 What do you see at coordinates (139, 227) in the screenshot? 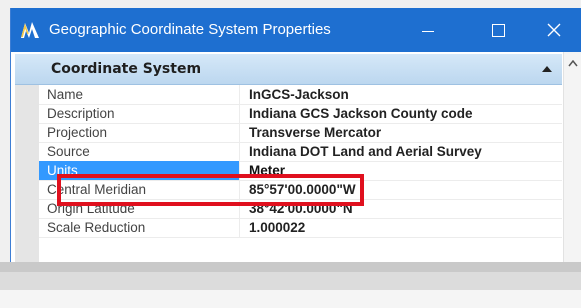
I see `property-name: Scale Reduction` at bounding box center [139, 227].